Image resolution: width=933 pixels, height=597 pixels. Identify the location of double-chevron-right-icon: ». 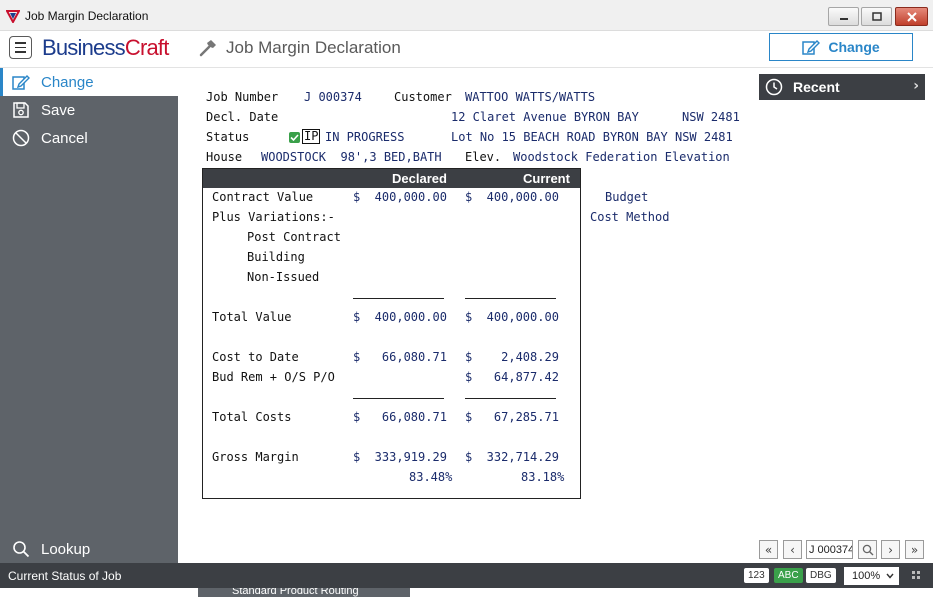
(914, 549).